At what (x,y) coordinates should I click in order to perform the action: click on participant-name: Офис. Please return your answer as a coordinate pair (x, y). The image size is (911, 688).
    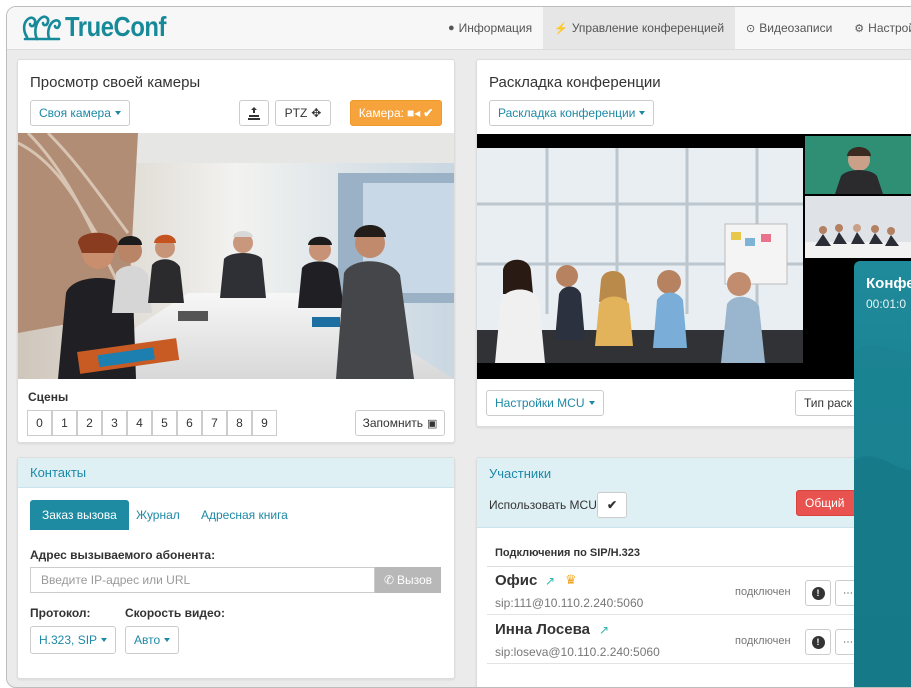
    Looking at the image, I should click on (516, 580).